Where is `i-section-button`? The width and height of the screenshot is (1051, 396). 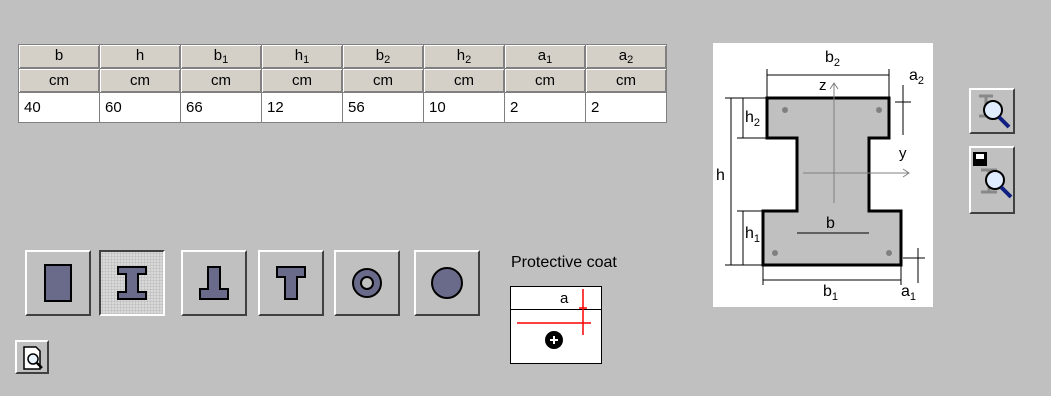 i-section-button is located at coordinates (132, 283).